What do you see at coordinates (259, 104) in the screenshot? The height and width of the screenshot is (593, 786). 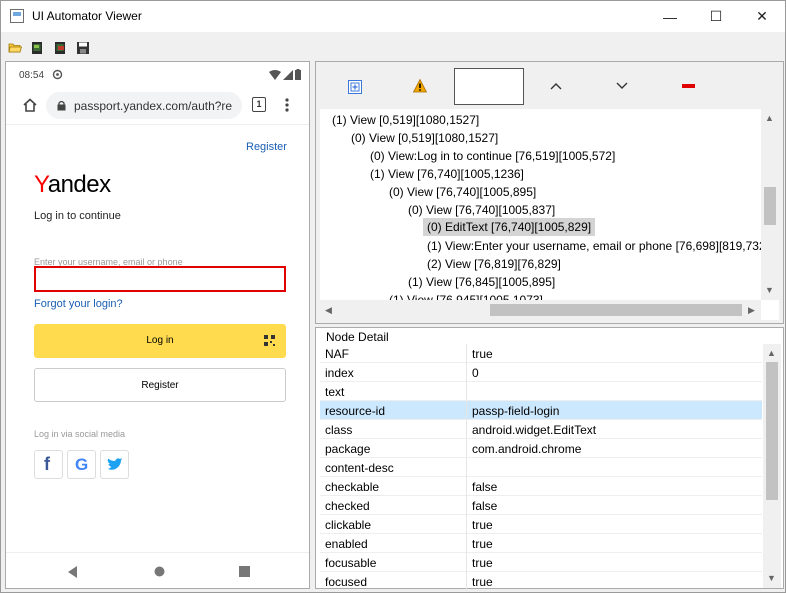 I see `tab-count-button: 1` at bounding box center [259, 104].